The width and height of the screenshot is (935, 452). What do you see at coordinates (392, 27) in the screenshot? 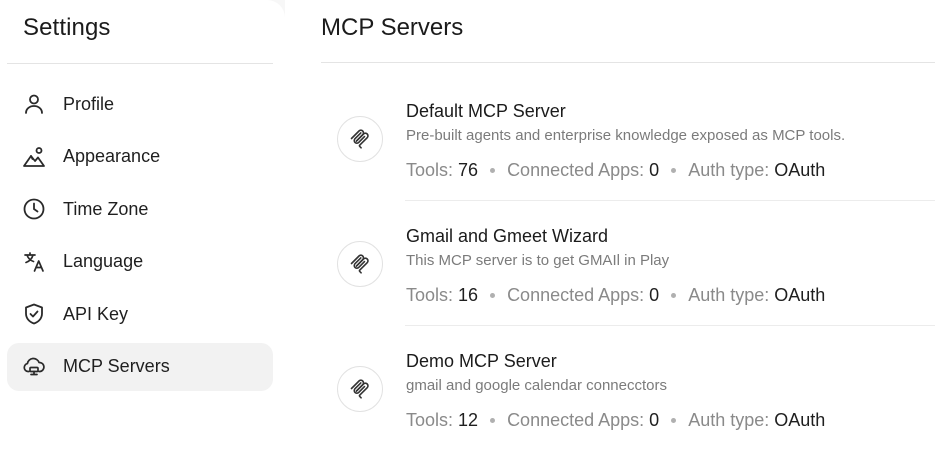
I see `page-title: MCP Servers` at bounding box center [392, 27].